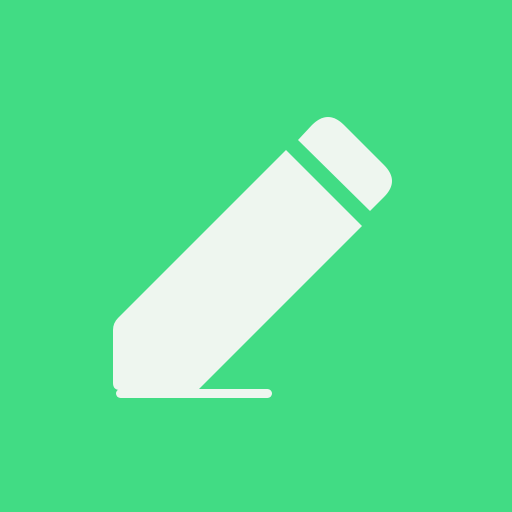 The image size is (512, 512). I want to click on pencil-baseline, so click(194, 393).